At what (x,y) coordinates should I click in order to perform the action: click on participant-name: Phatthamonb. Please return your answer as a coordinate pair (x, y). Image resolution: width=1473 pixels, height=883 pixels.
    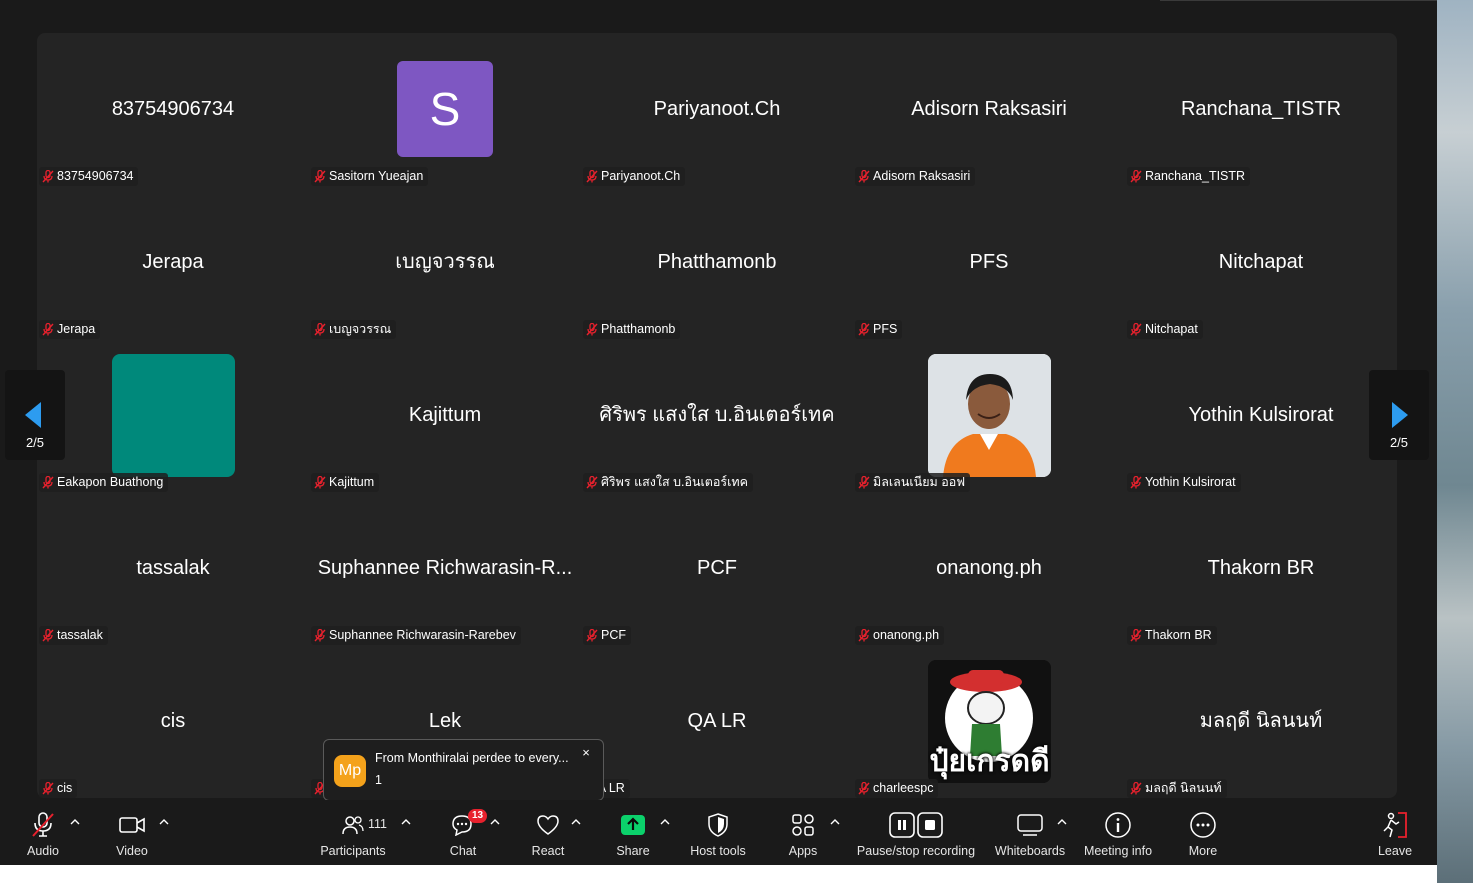
    Looking at the image, I should click on (717, 262).